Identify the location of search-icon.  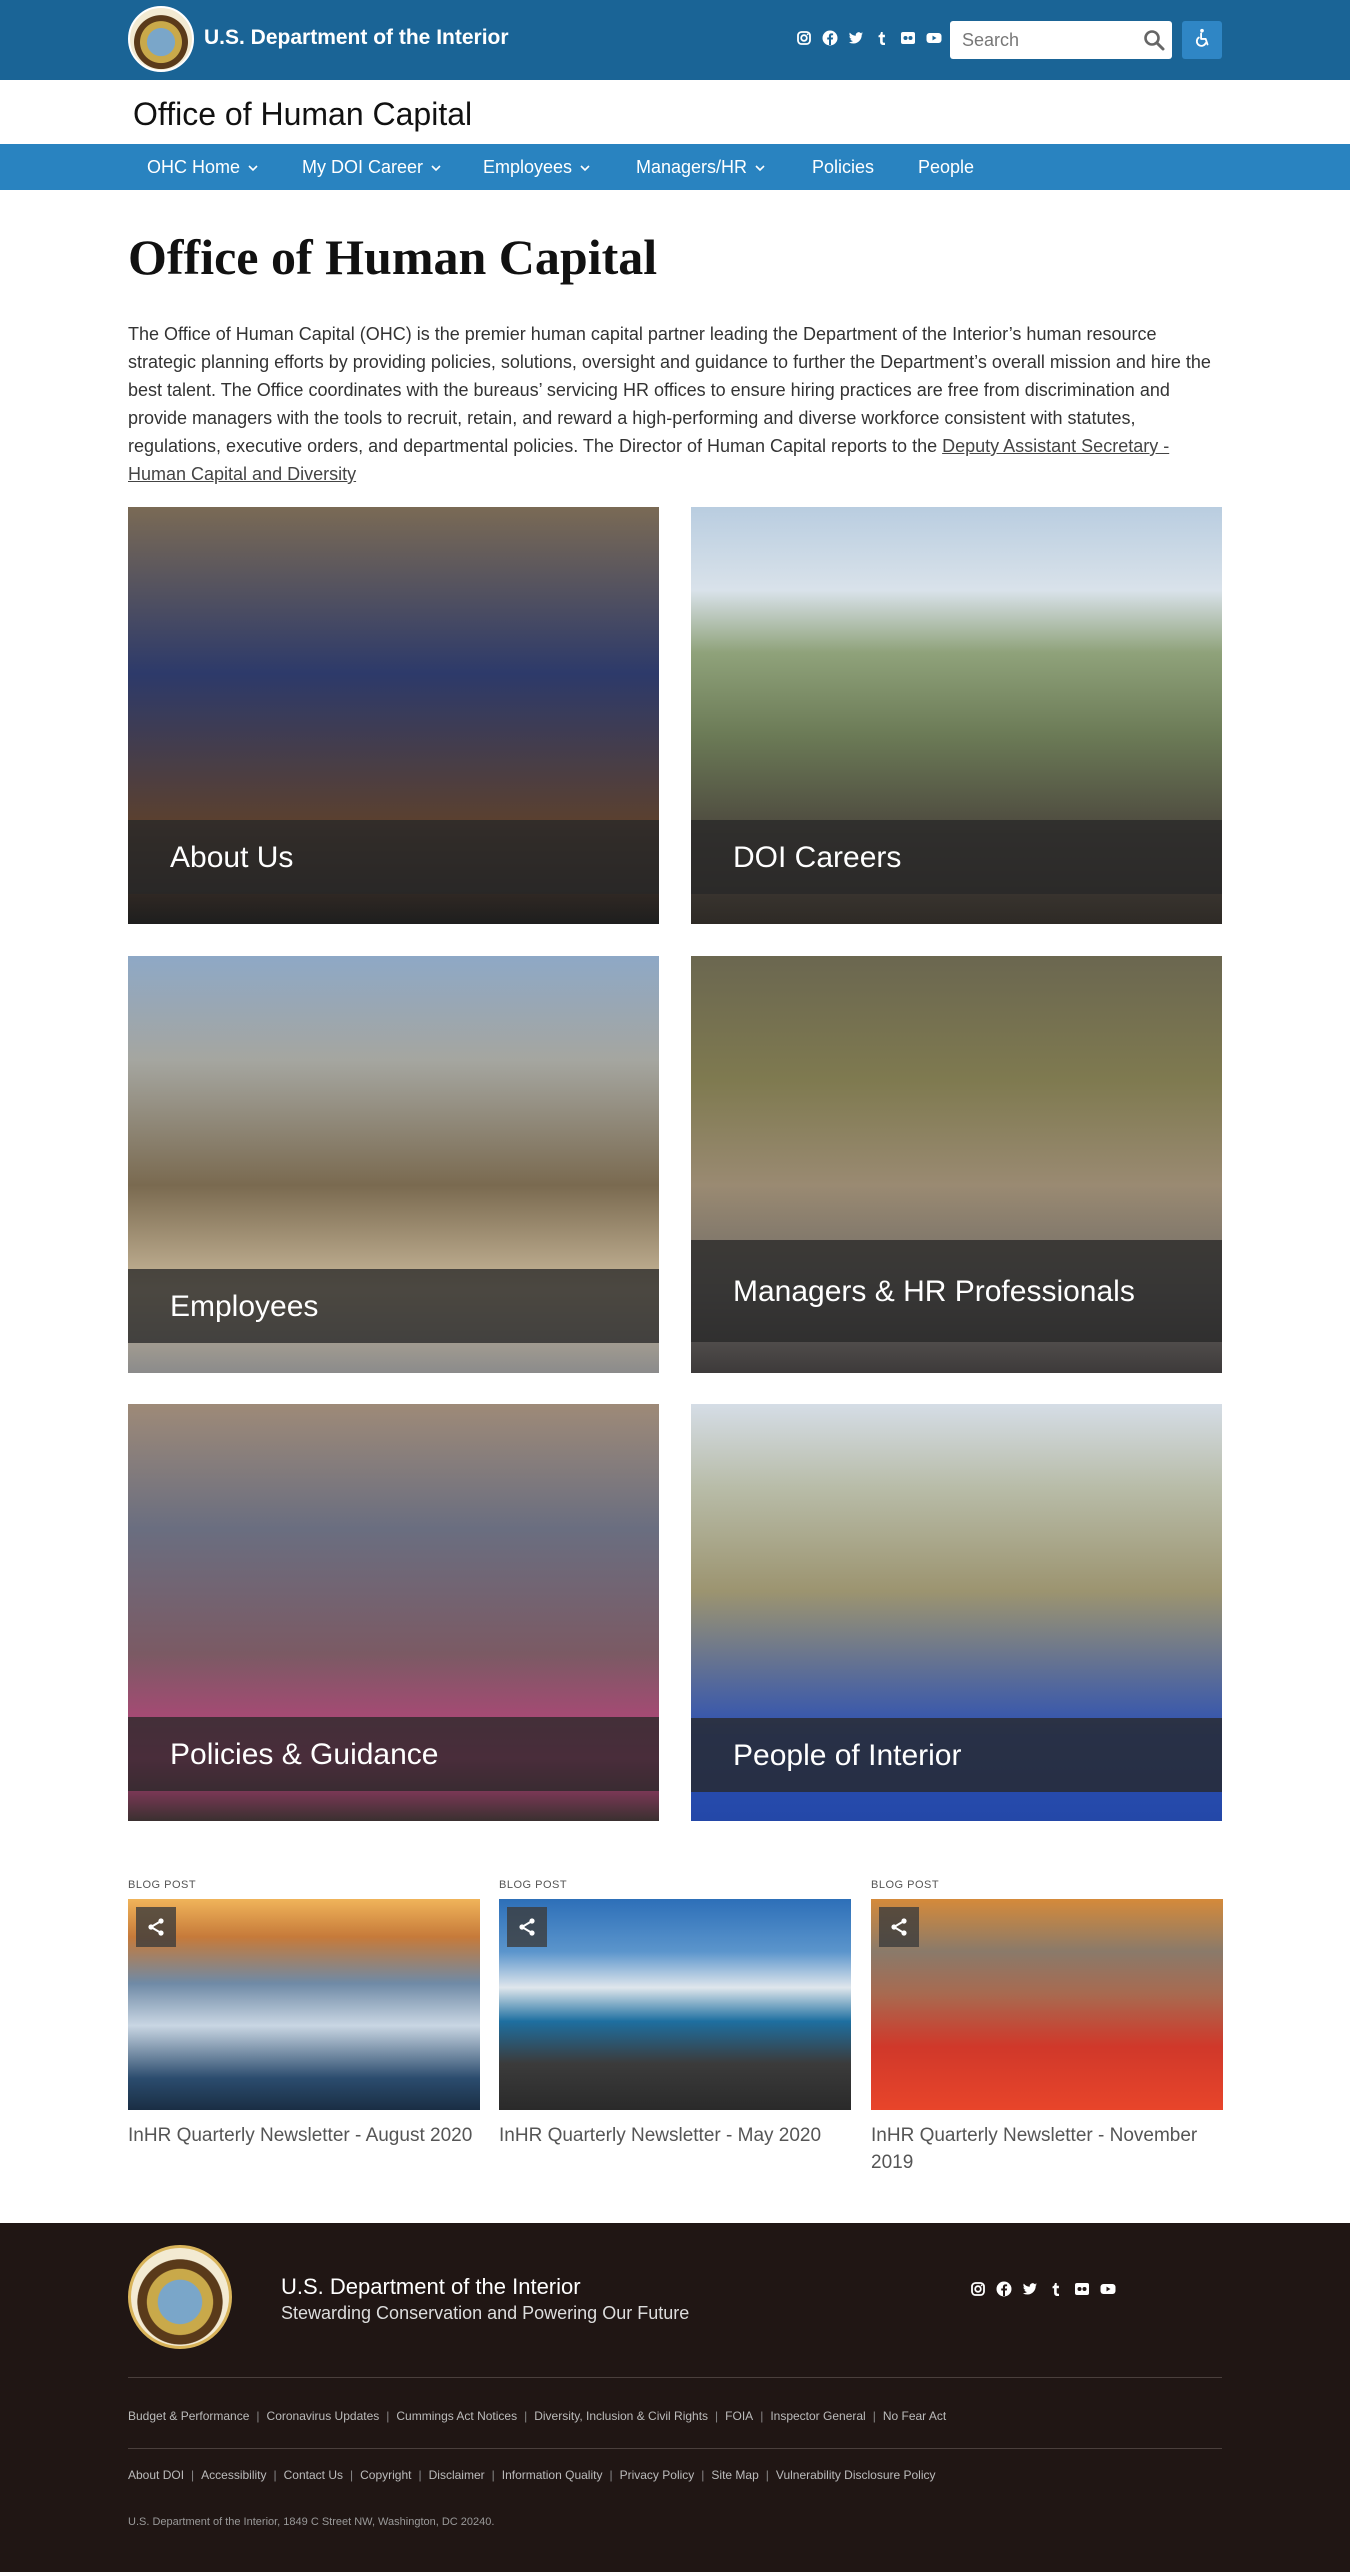
(1154, 40).